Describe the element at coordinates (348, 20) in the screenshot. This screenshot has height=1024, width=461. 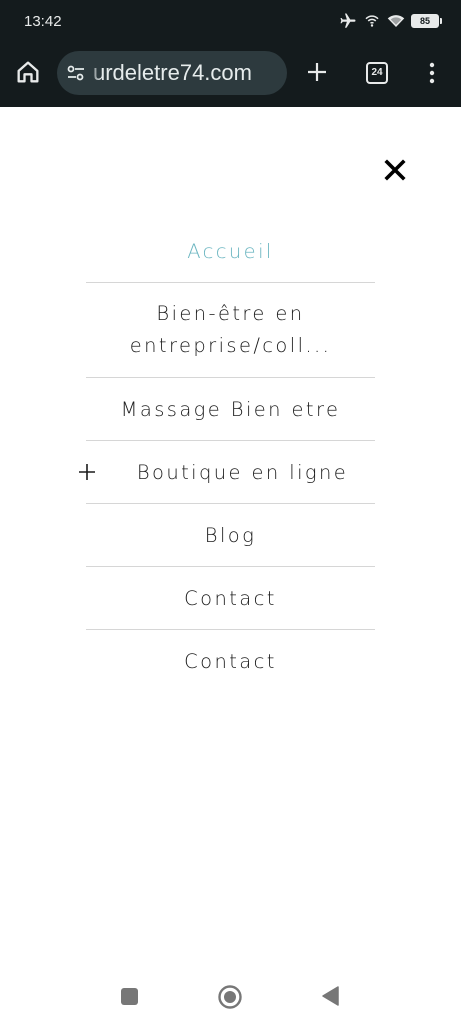
I see `airplane-icon` at that location.